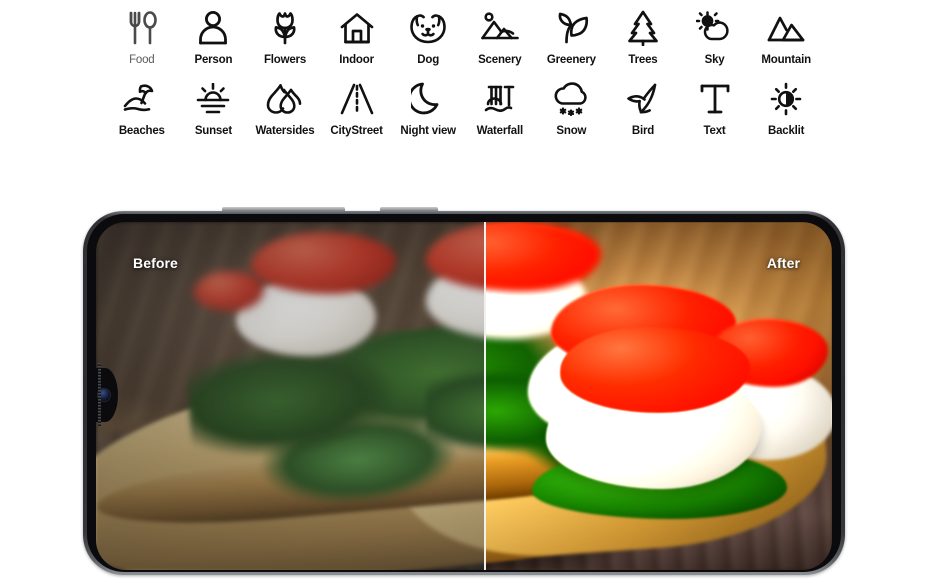  What do you see at coordinates (715, 28) in the screenshot?
I see `sun-cloud-icon` at bounding box center [715, 28].